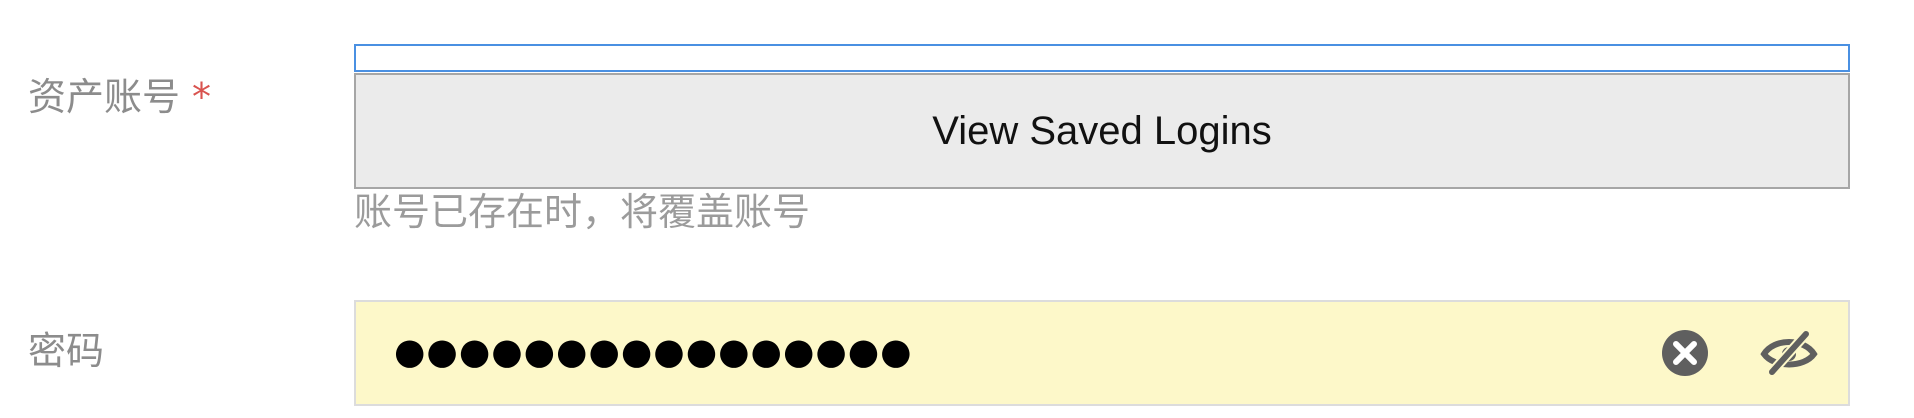  What do you see at coordinates (1102, 58) in the screenshot?
I see `account-input` at bounding box center [1102, 58].